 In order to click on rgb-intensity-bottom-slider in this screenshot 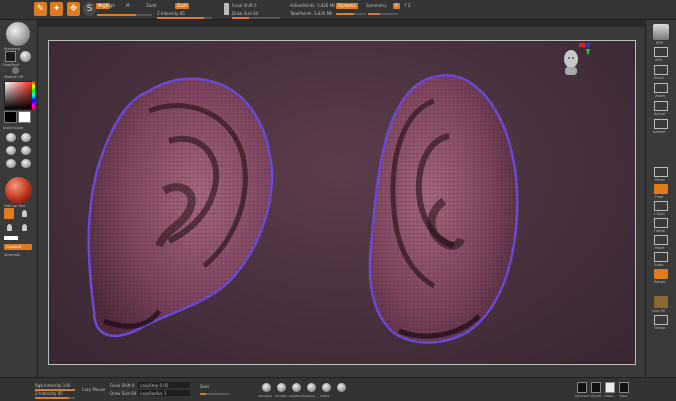, I will do `click(55, 390)`.